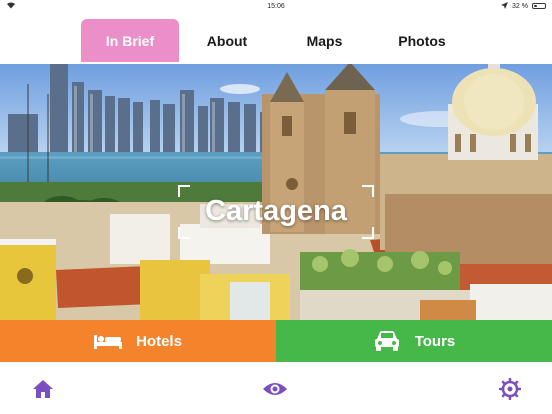 The width and height of the screenshot is (552, 414). What do you see at coordinates (276, 38) in the screenshot?
I see `tab-bar: In Brief About Maps Photos` at bounding box center [276, 38].